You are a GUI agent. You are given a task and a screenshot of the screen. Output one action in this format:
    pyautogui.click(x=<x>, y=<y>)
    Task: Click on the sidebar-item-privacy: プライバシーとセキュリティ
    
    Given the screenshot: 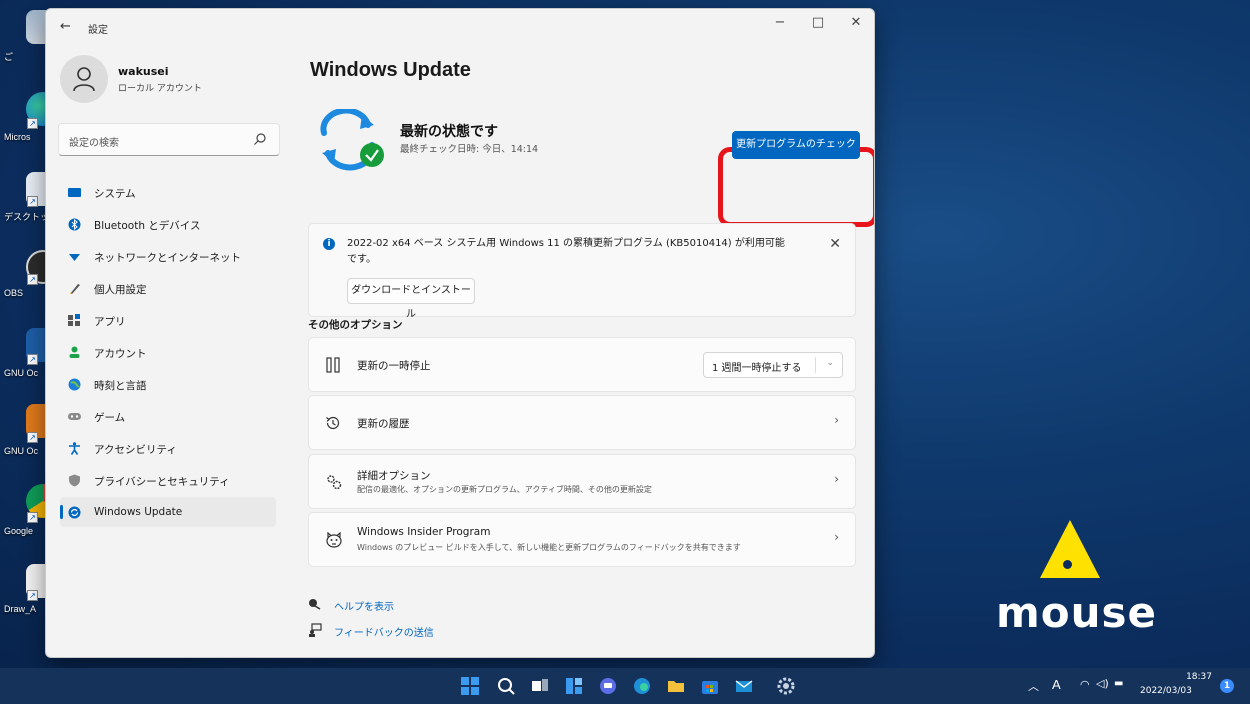 What is the action you would take?
    pyautogui.click(x=168, y=480)
    